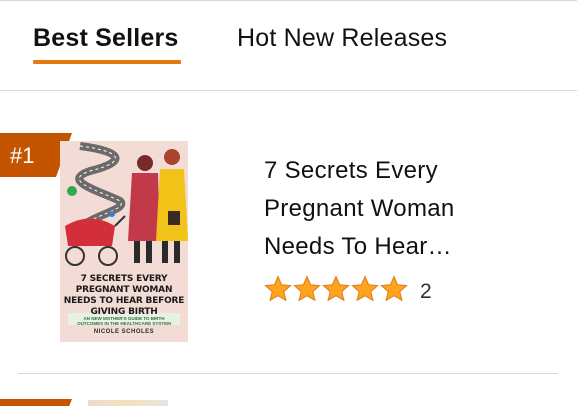 This screenshot has height=406, width=577. I want to click on review-count: 2, so click(426, 292).